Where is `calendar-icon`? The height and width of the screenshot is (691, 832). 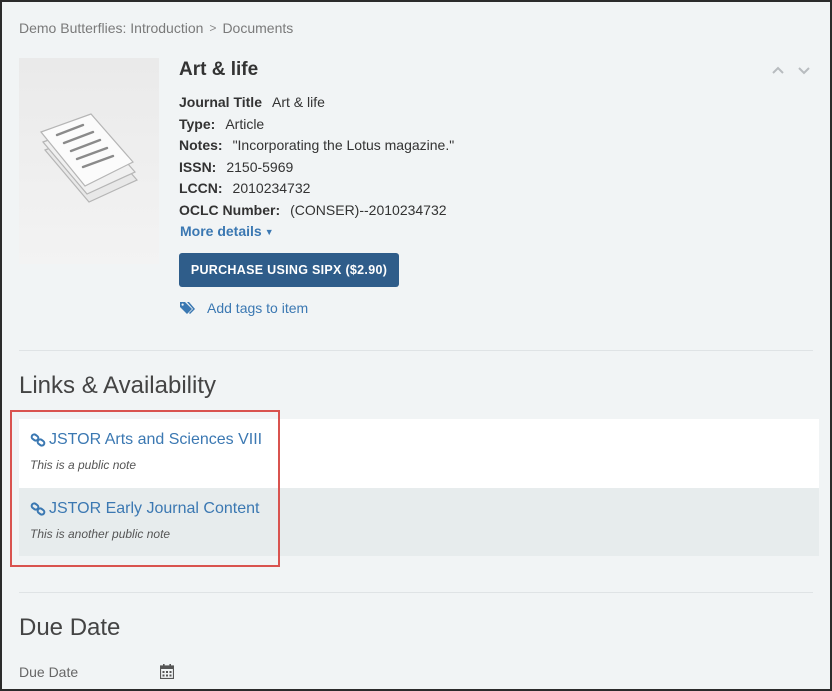
calendar-icon is located at coordinates (167, 674).